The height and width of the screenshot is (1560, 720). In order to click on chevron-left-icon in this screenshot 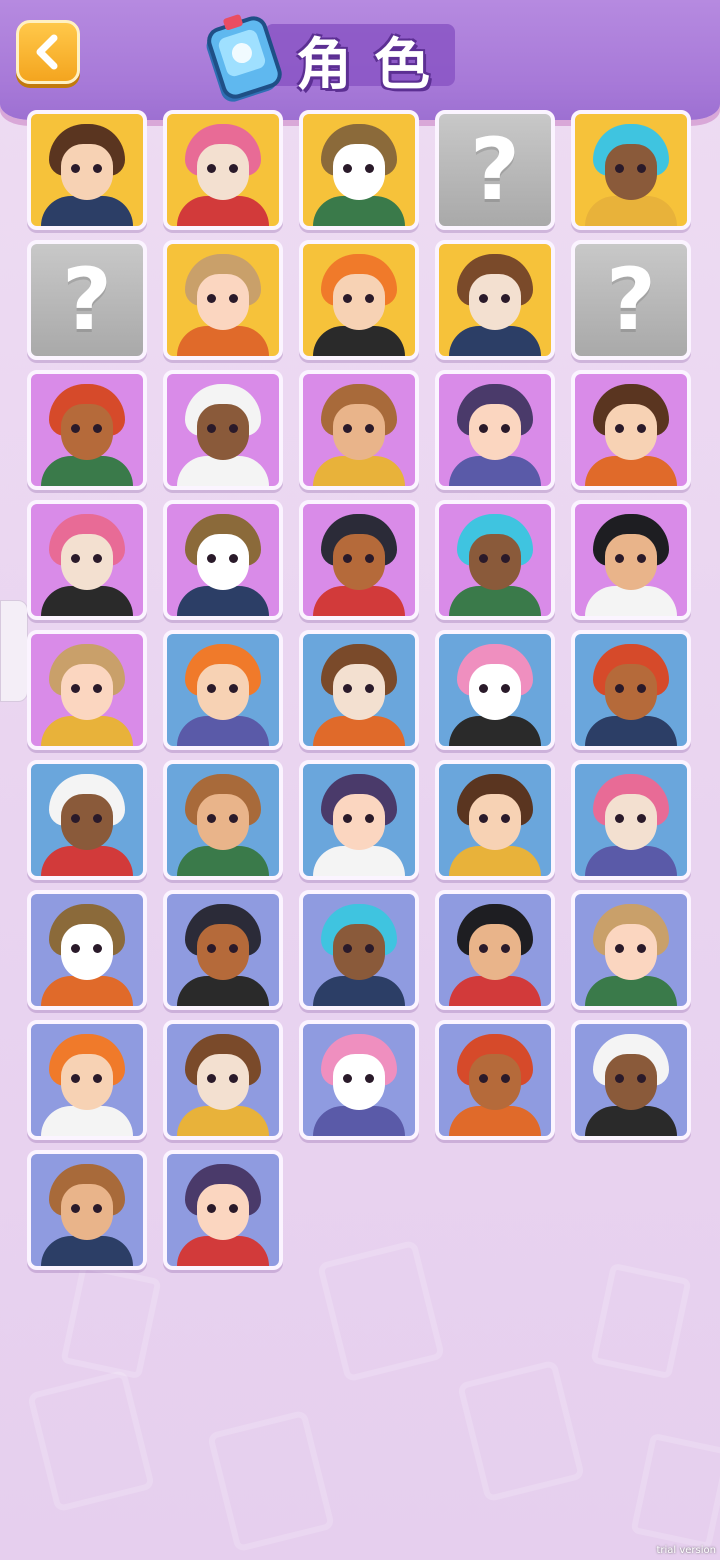, I will do `click(47, 52)`.